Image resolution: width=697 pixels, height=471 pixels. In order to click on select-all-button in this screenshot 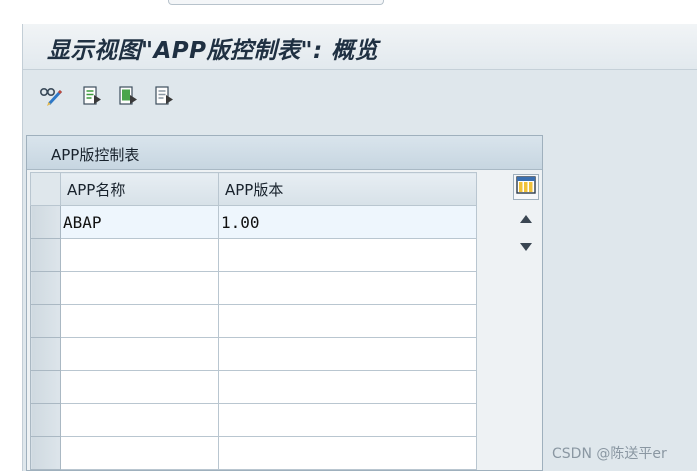, I will do `click(128, 96)`.